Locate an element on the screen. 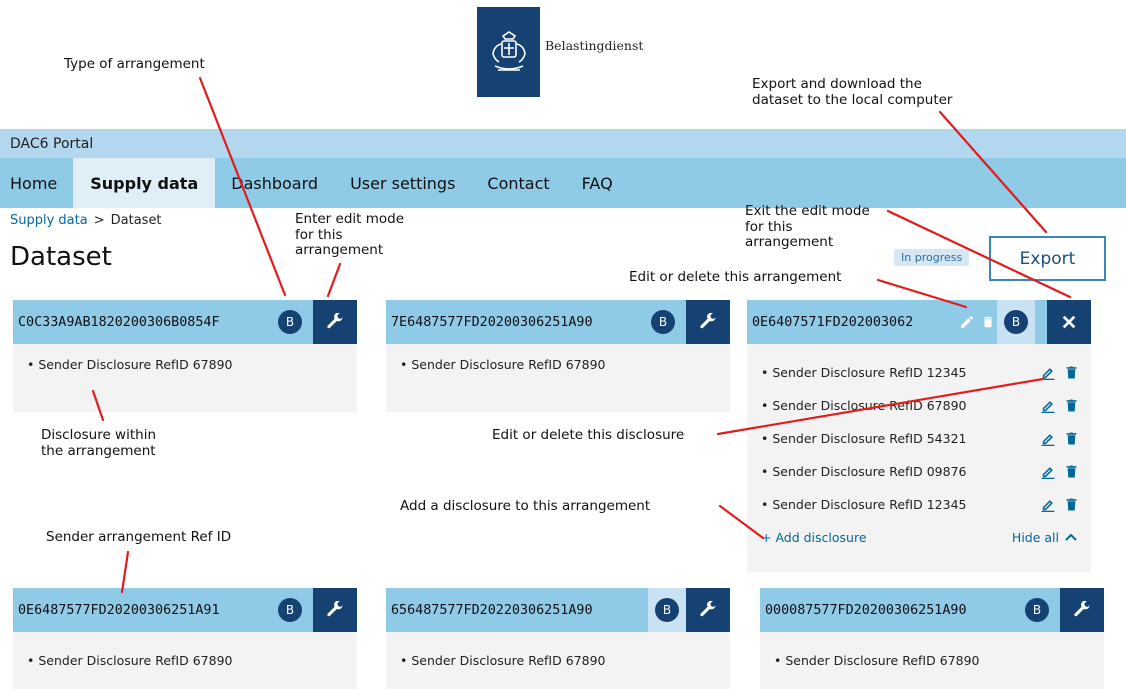 The width and height of the screenshot is (1126, 689). nav-user-settings: User settings is located at coordinates (402, 183).